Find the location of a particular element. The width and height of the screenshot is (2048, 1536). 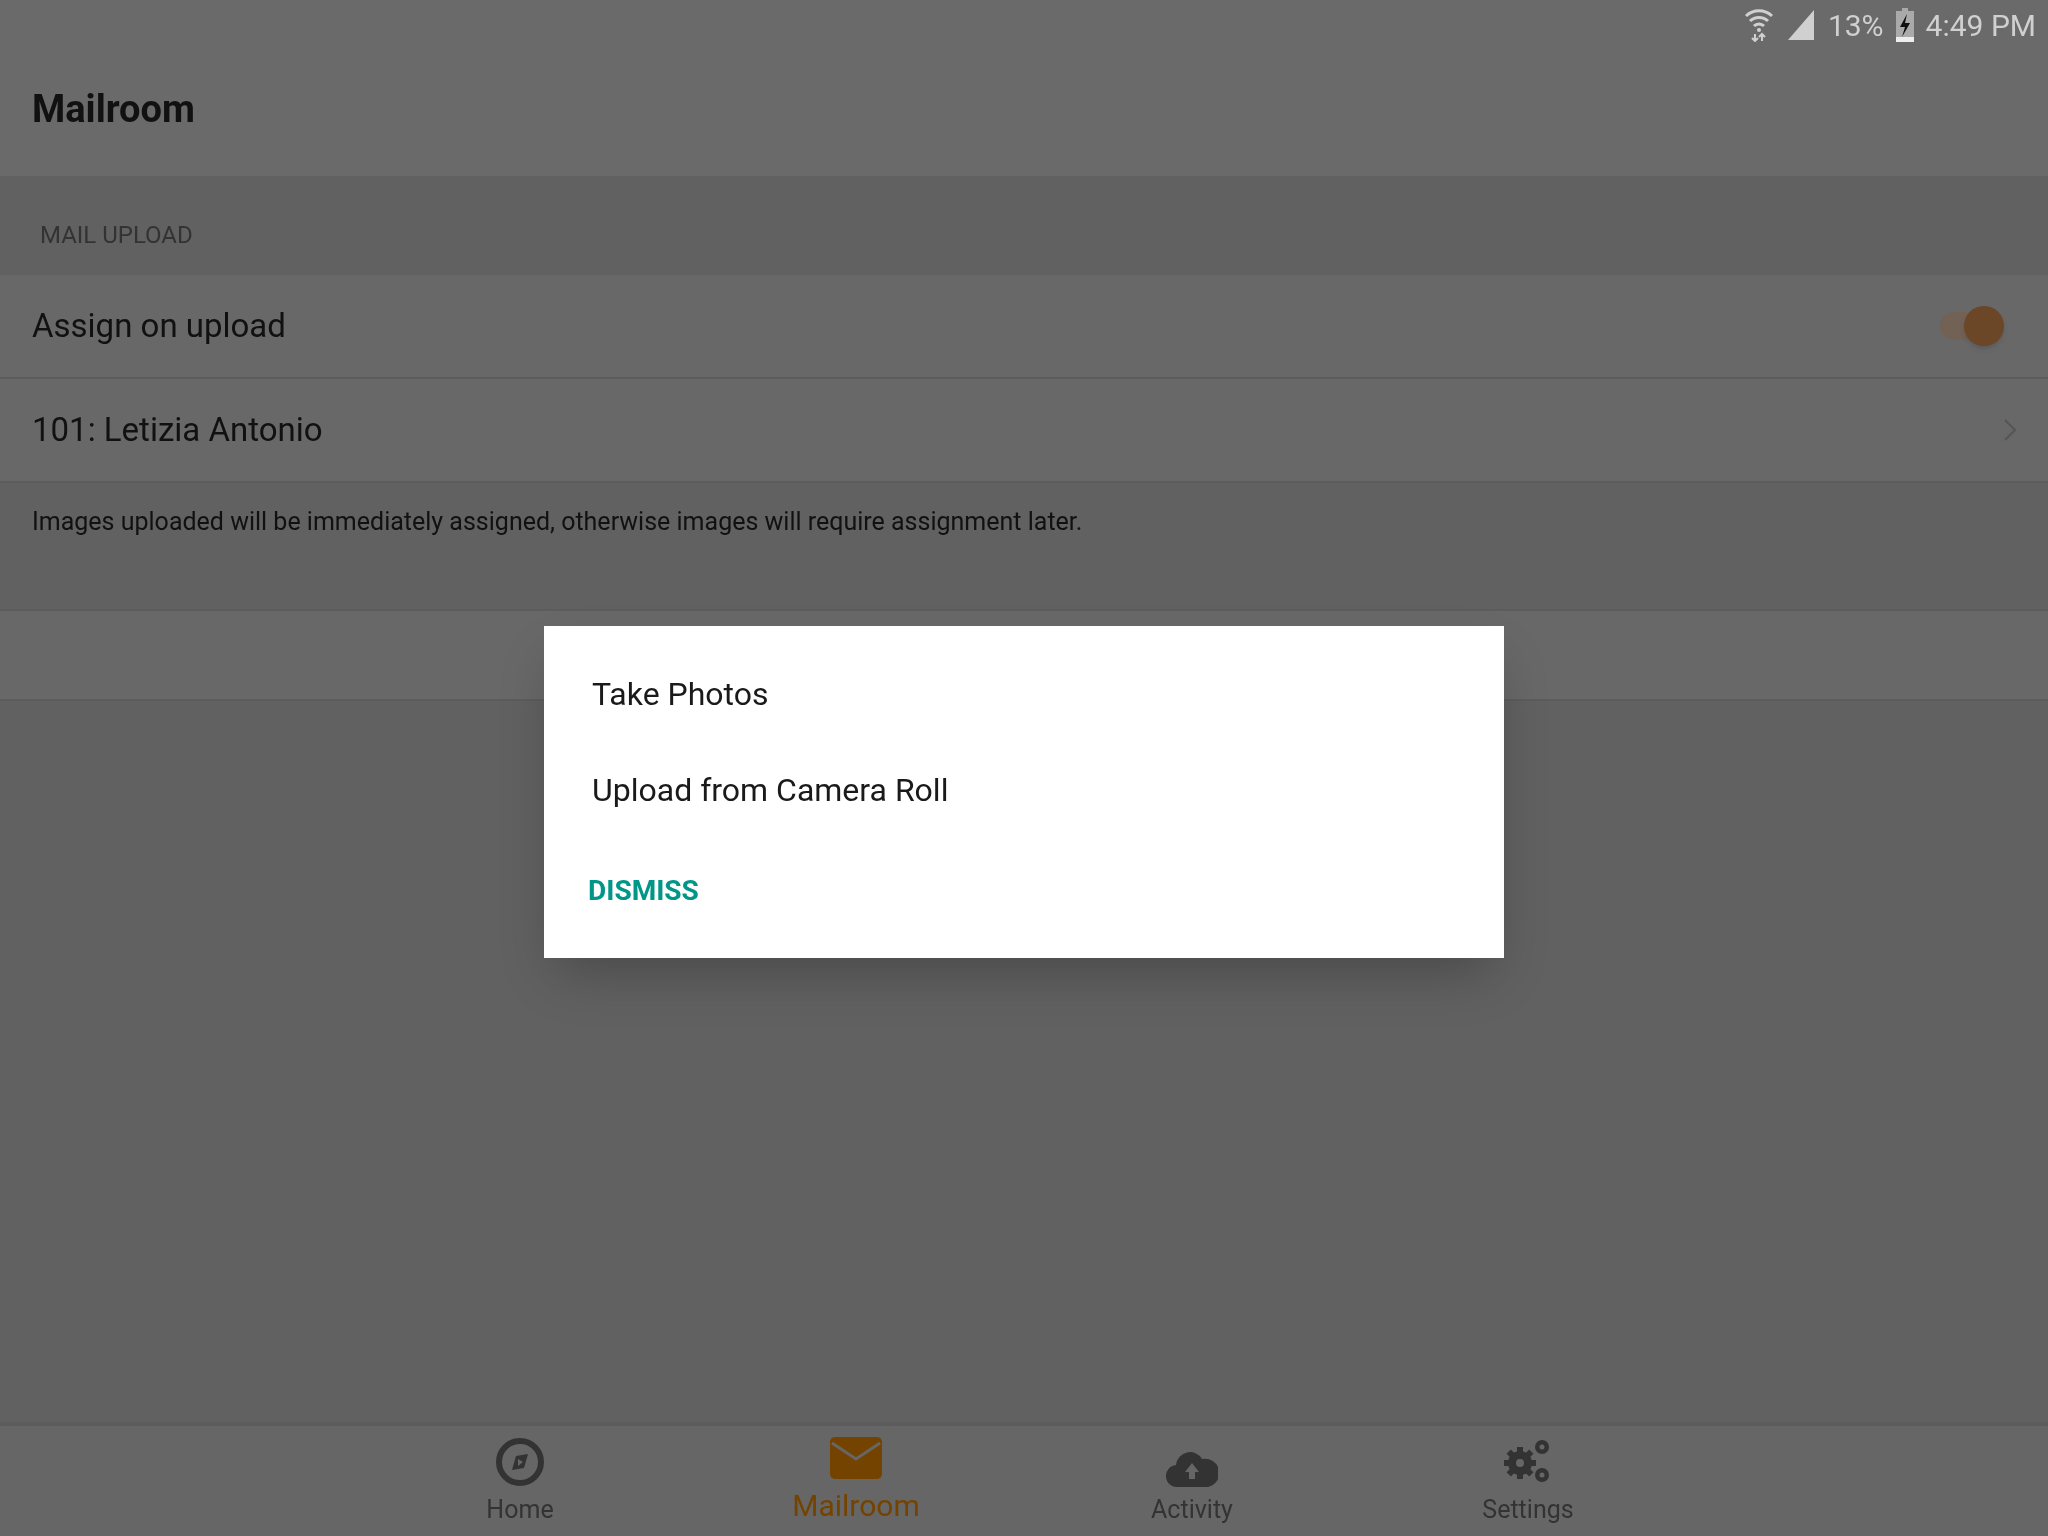

compass-icon is located at coordinates (520, 1461).